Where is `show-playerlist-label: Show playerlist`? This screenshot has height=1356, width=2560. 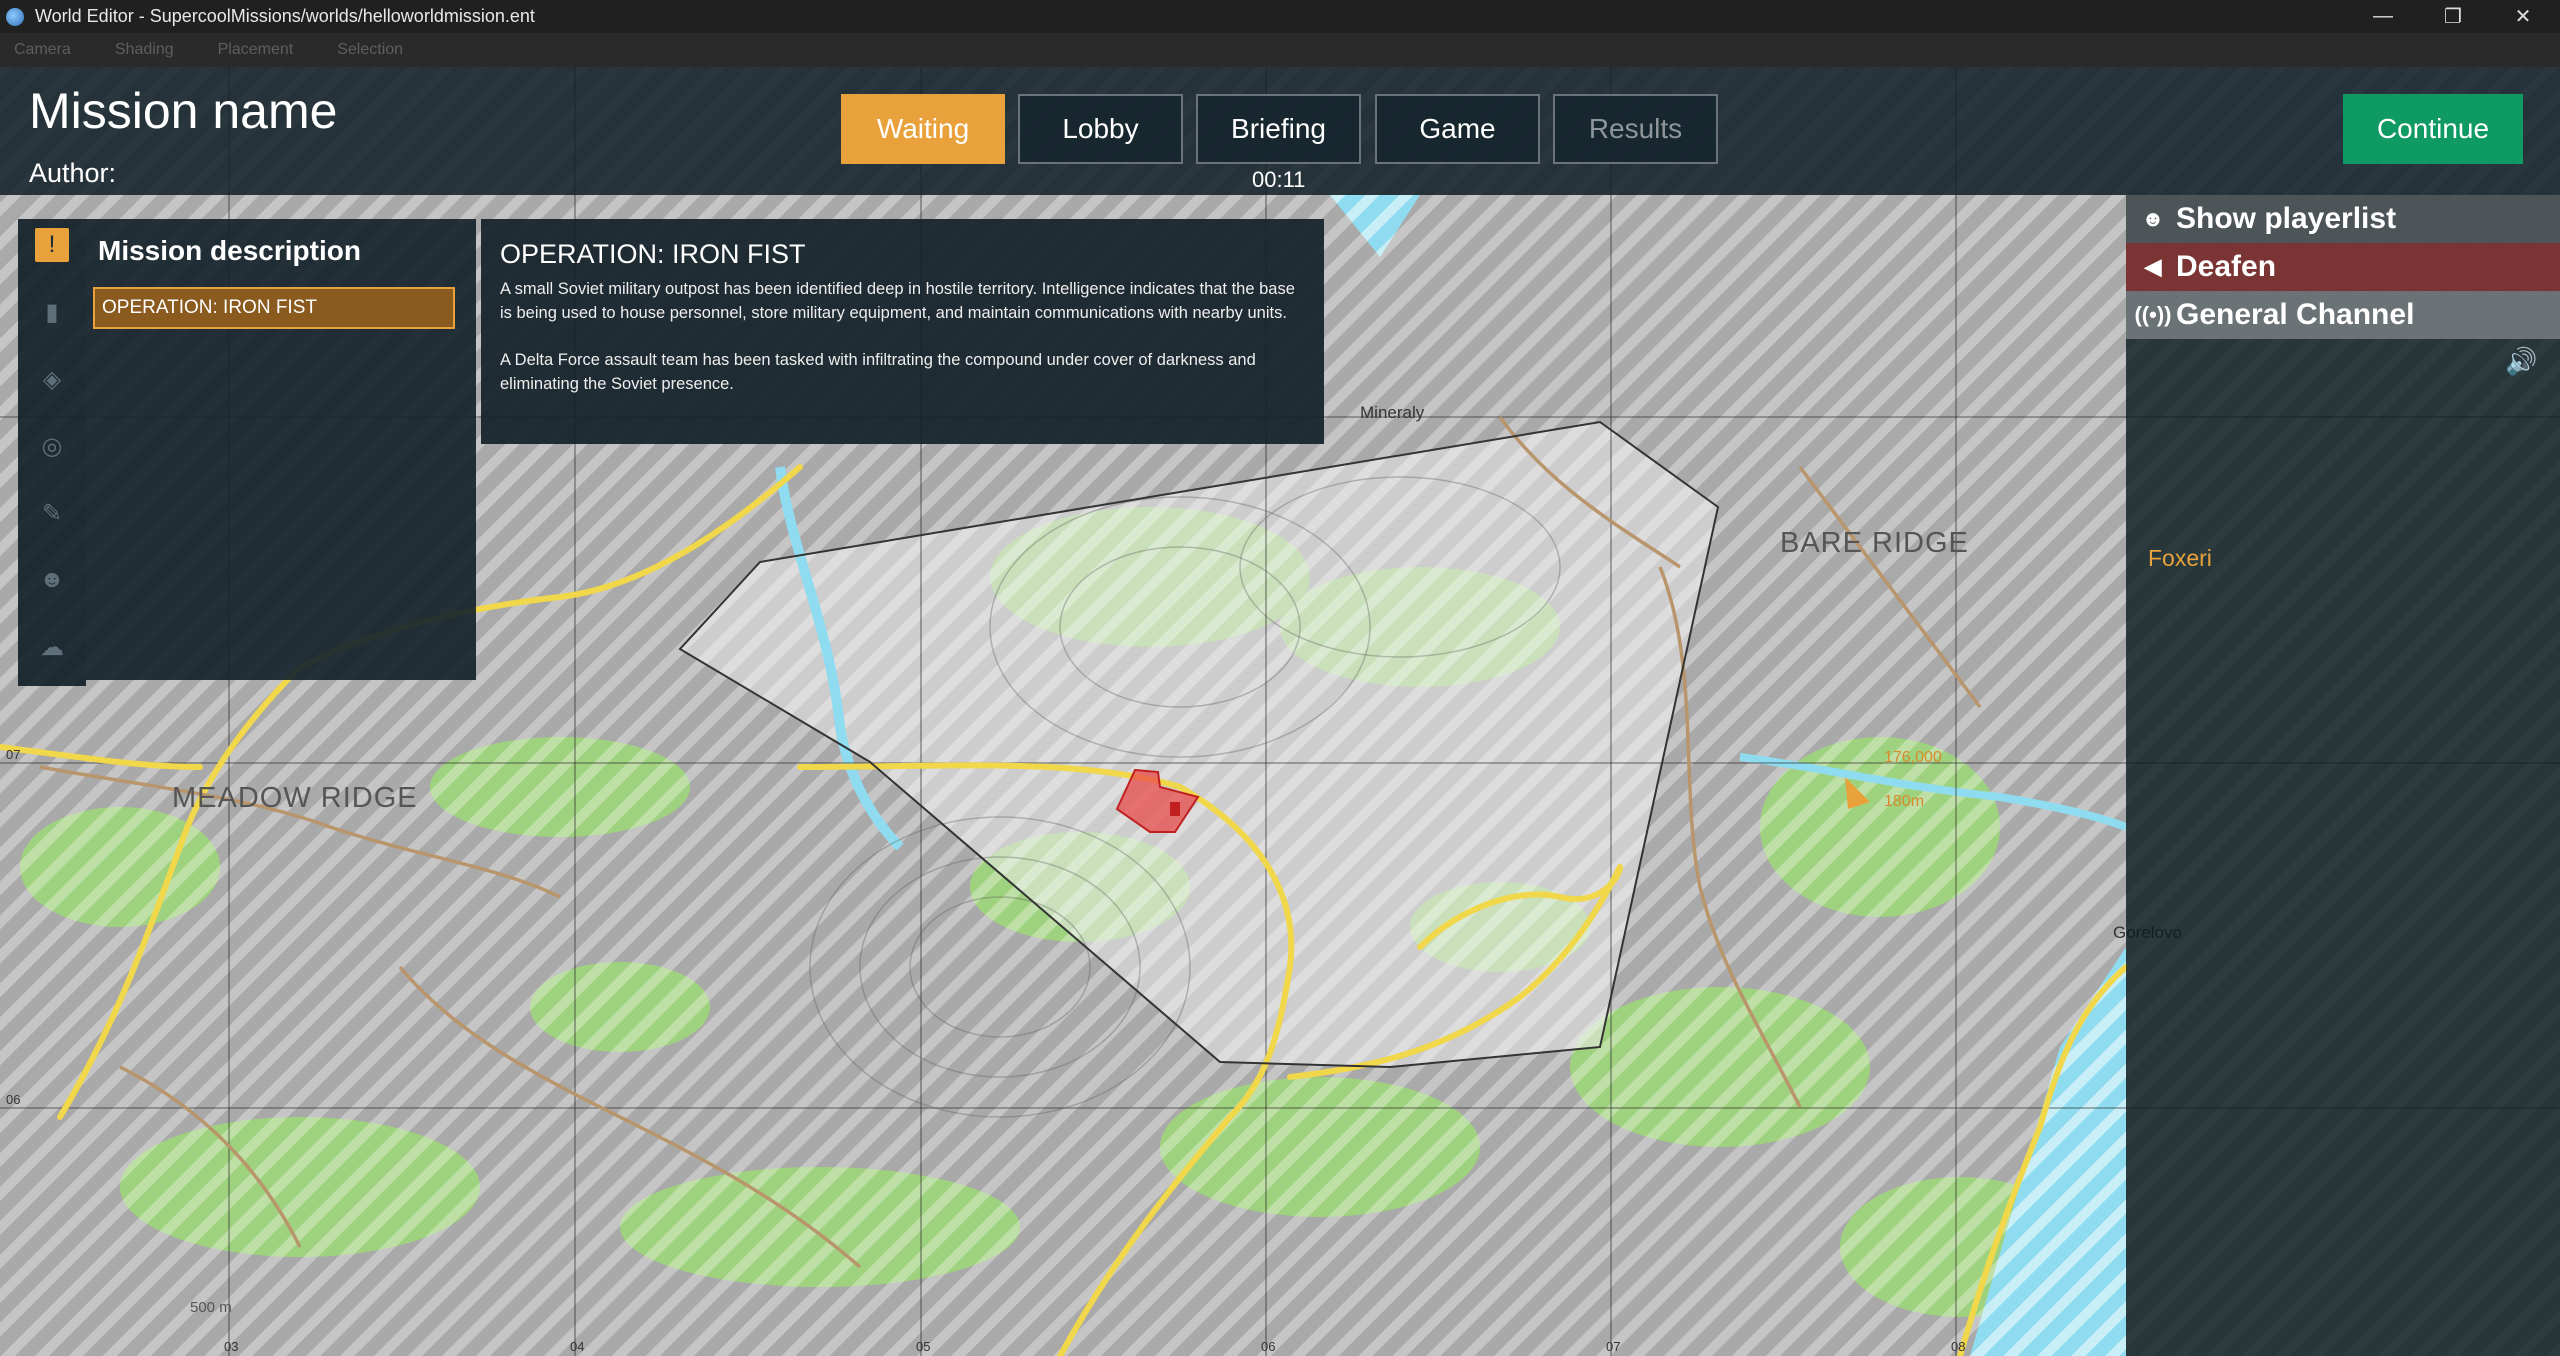
show-playerlist-label: Show playerlist is located at coordinates (2286, 218).